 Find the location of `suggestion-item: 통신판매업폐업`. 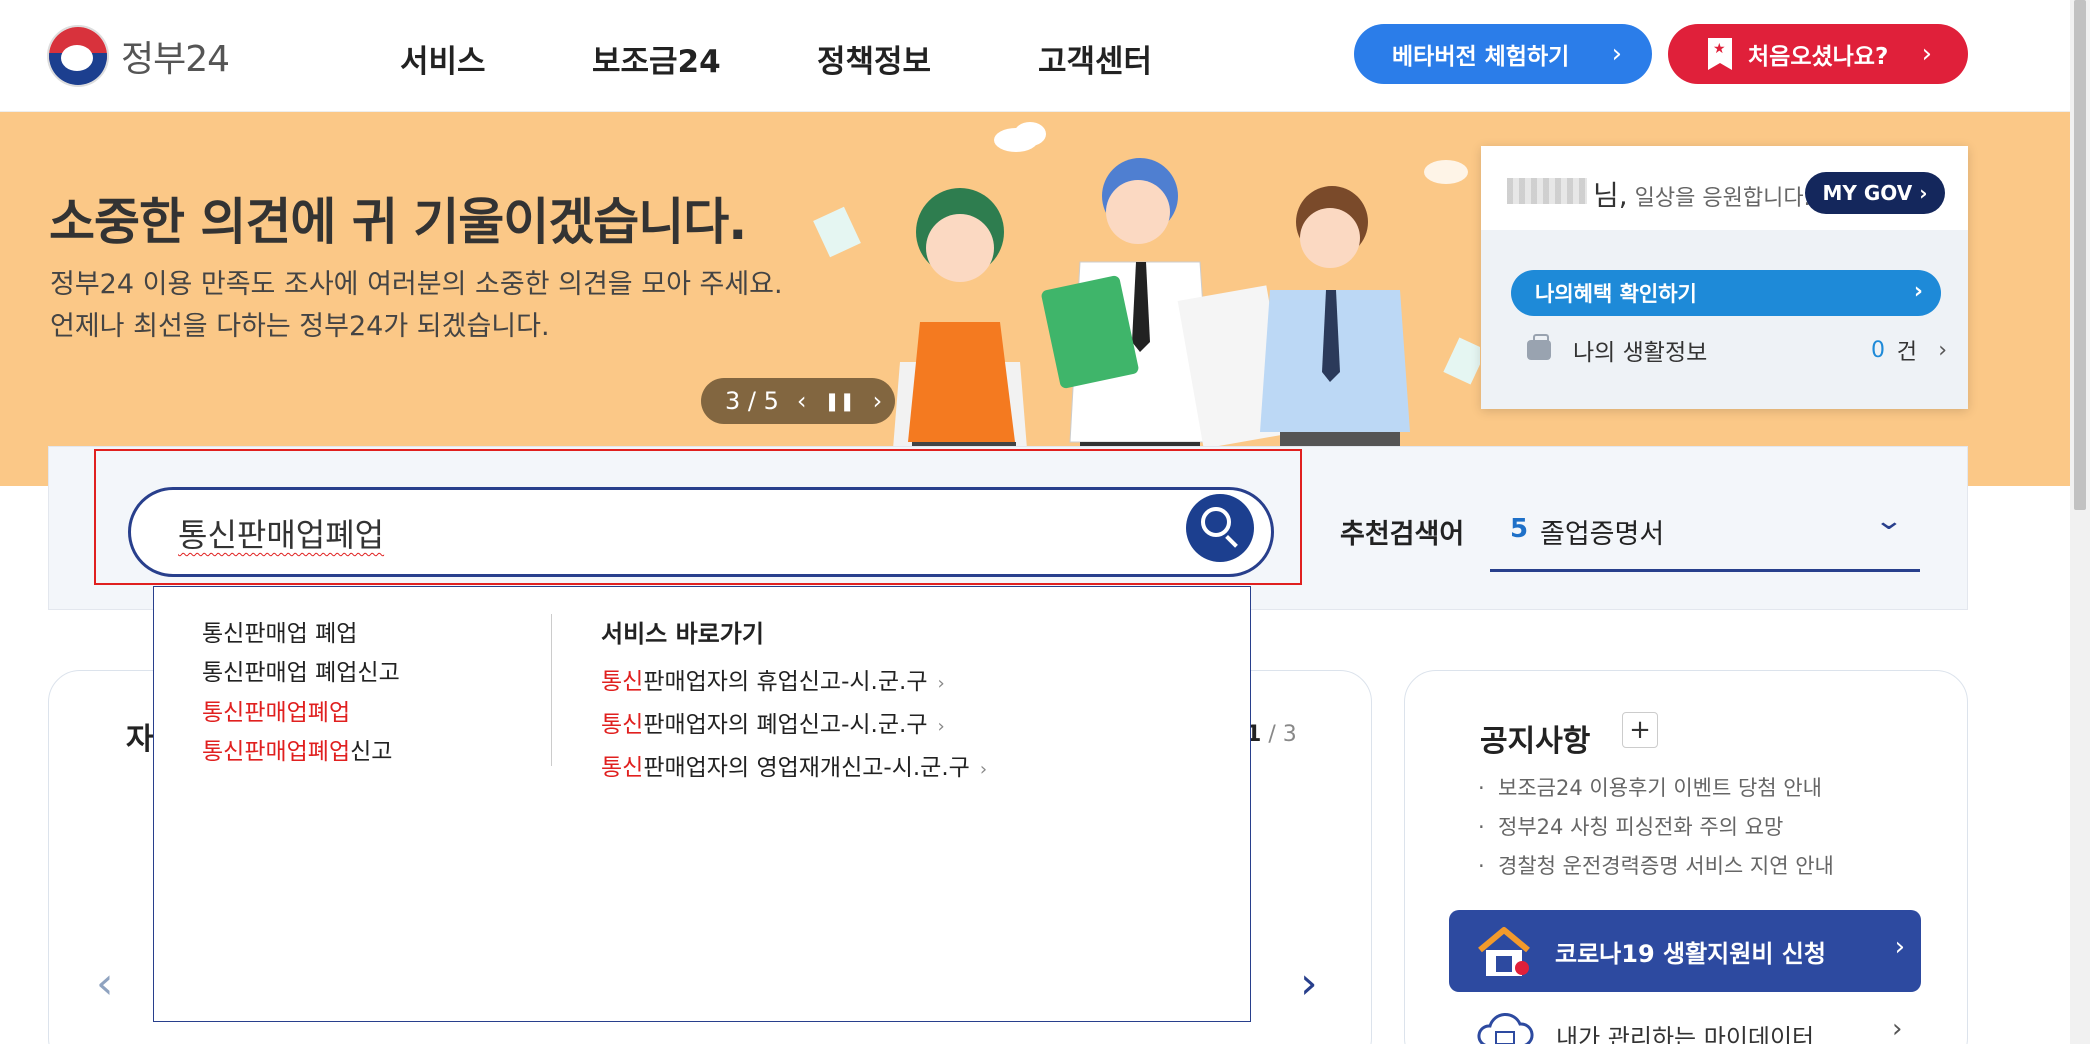

suggestion-item: 통신판매업폐업 is located at coordinates (276, 710).